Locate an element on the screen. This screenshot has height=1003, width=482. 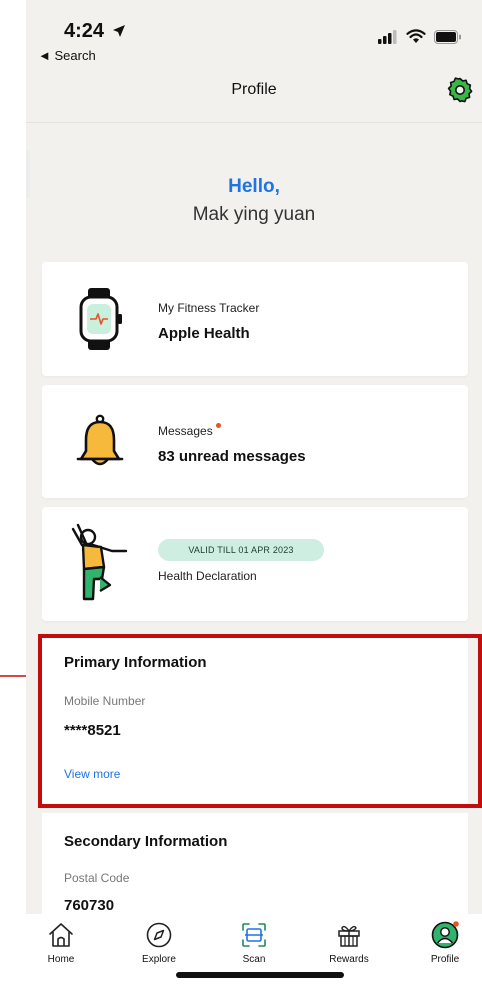
secondary-information-section: Secondary Information Postal Code 760730 is located at coordinates (255, 868).